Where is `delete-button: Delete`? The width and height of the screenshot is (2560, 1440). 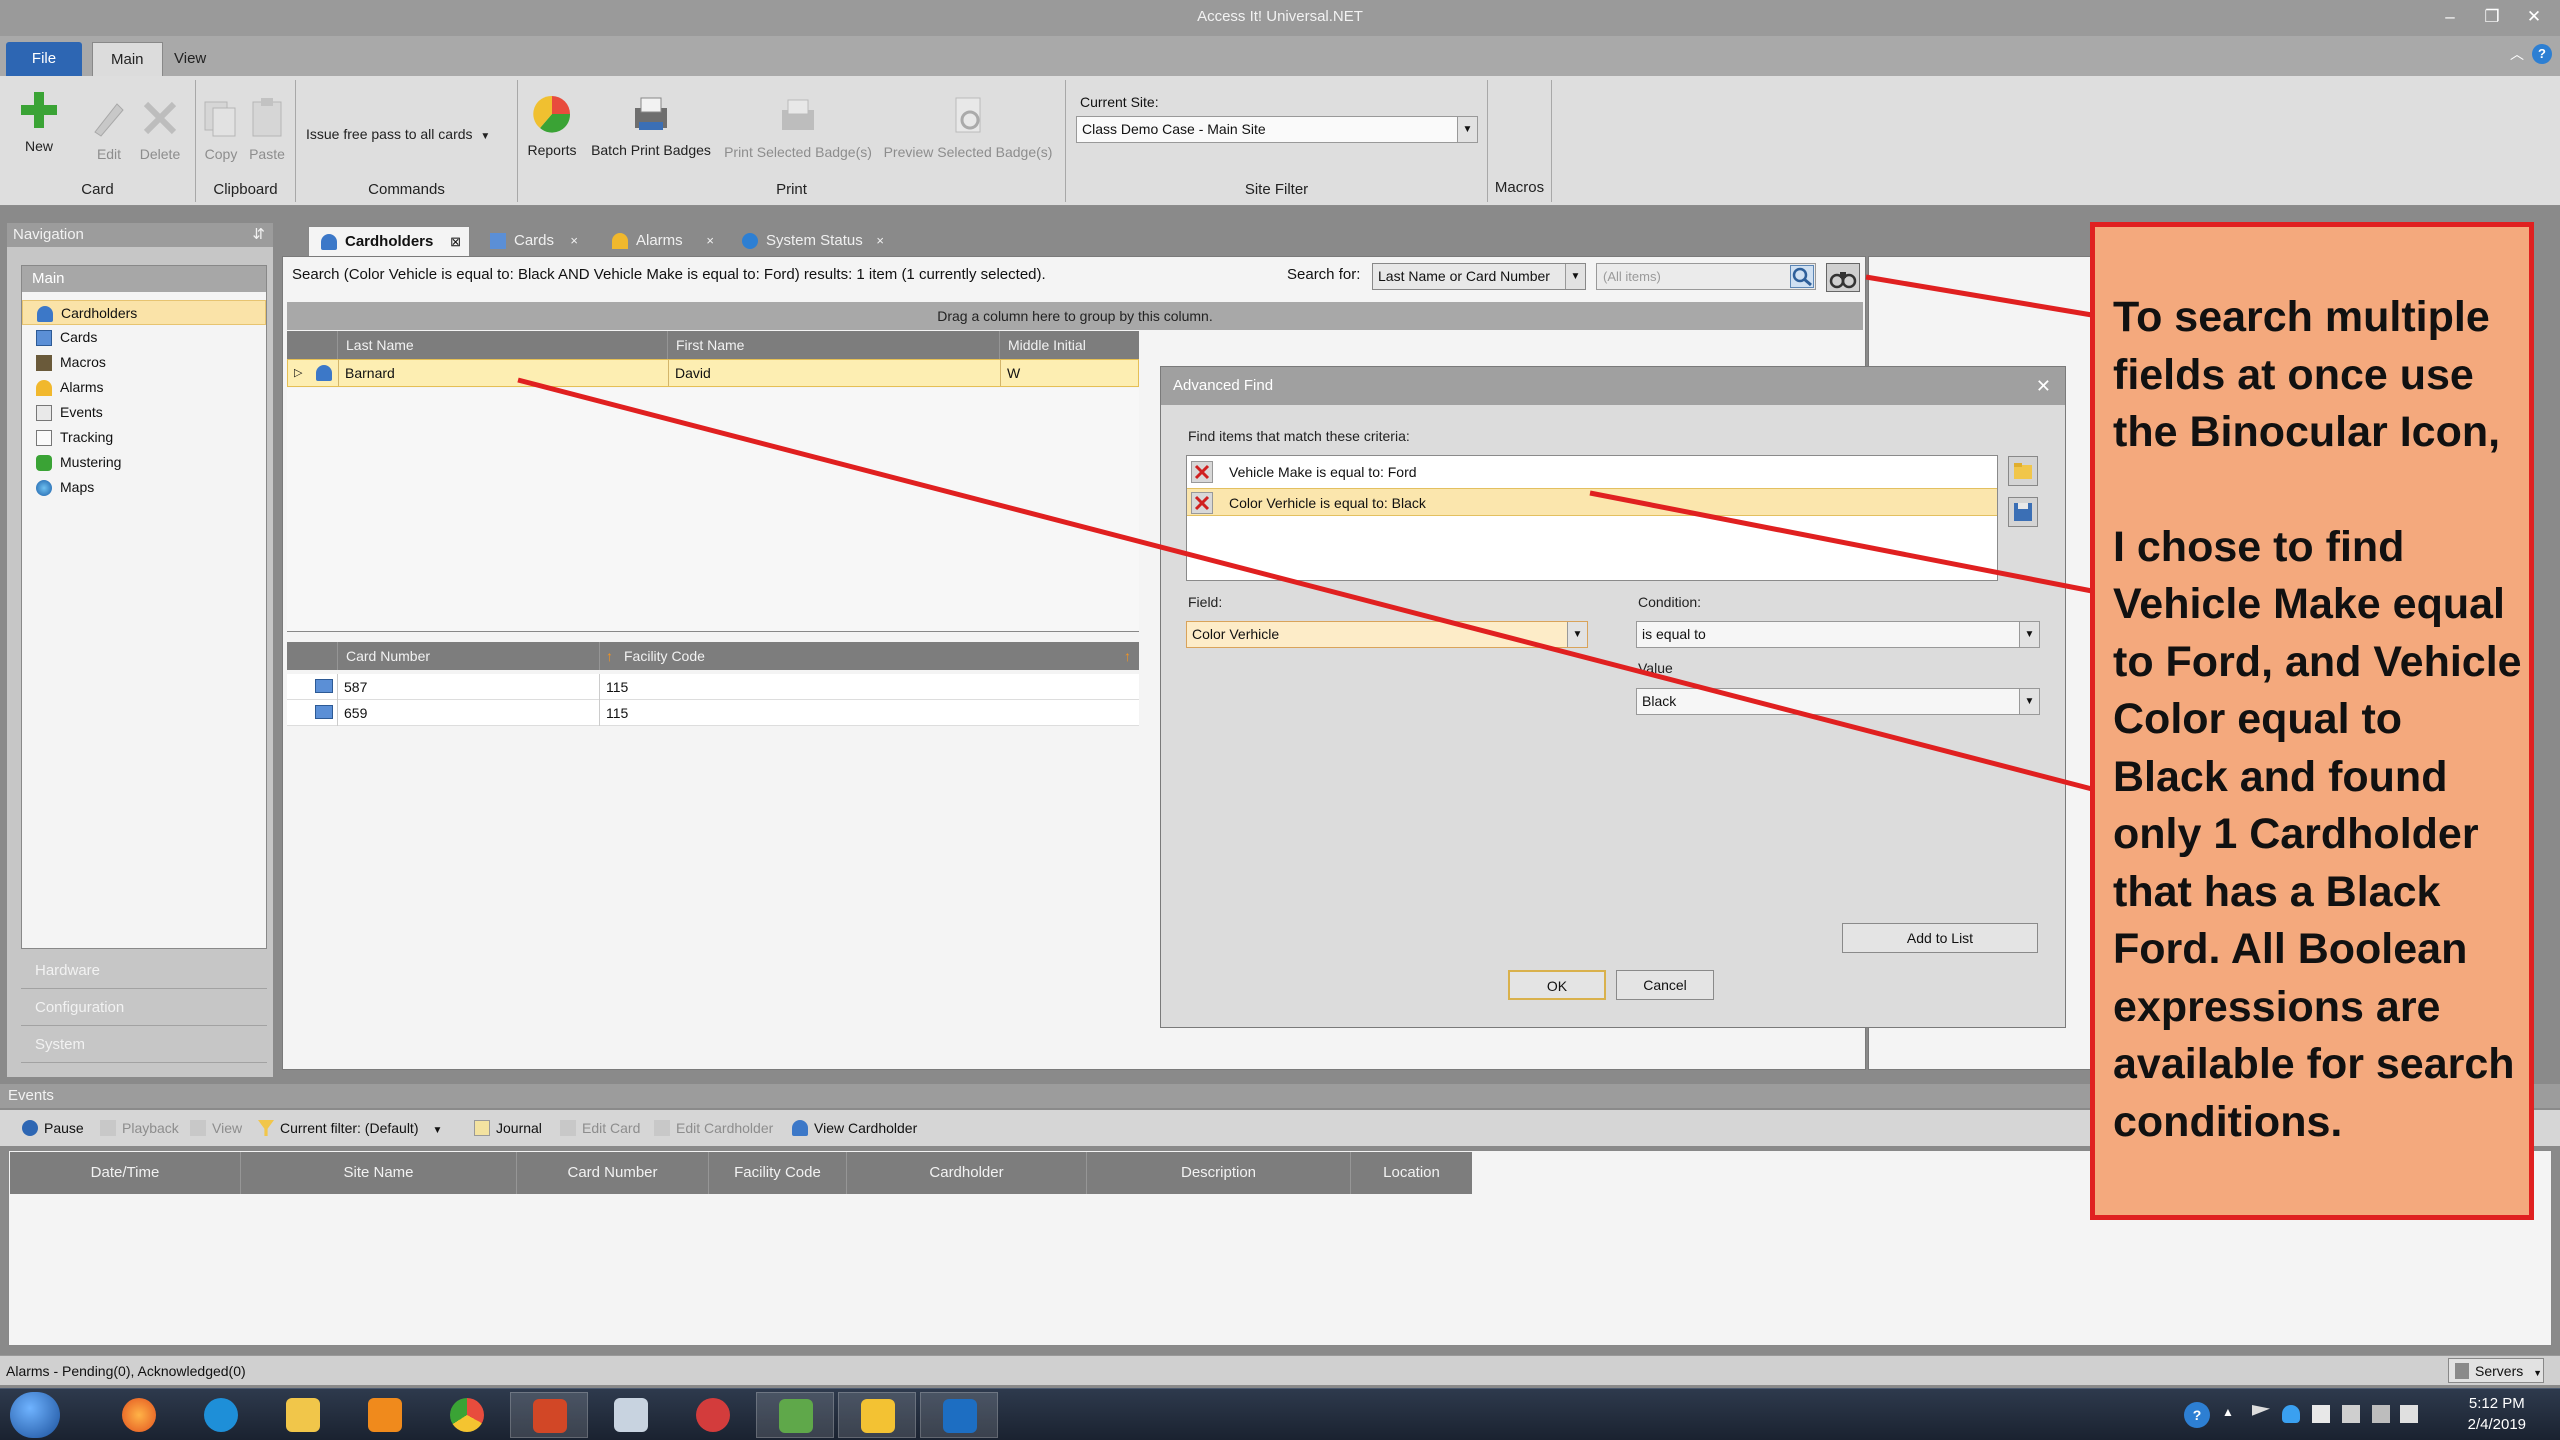 delete-button: Delete is located at coordinates (160, 129).